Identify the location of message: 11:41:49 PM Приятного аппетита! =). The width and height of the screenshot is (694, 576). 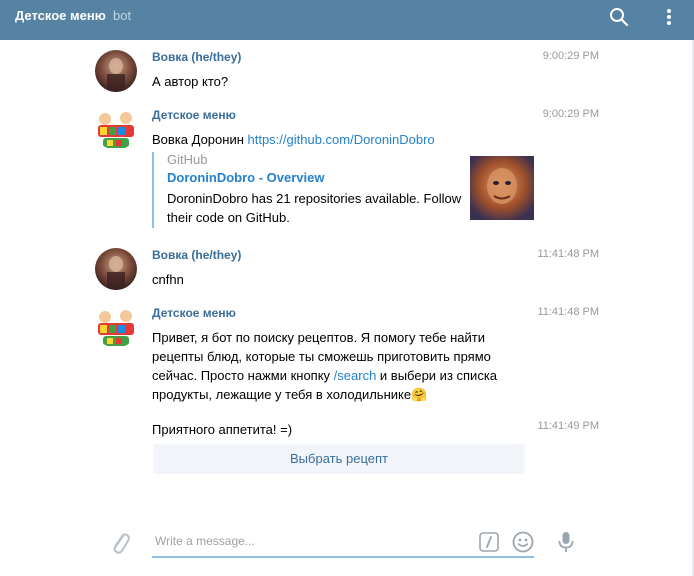
(350, 432).